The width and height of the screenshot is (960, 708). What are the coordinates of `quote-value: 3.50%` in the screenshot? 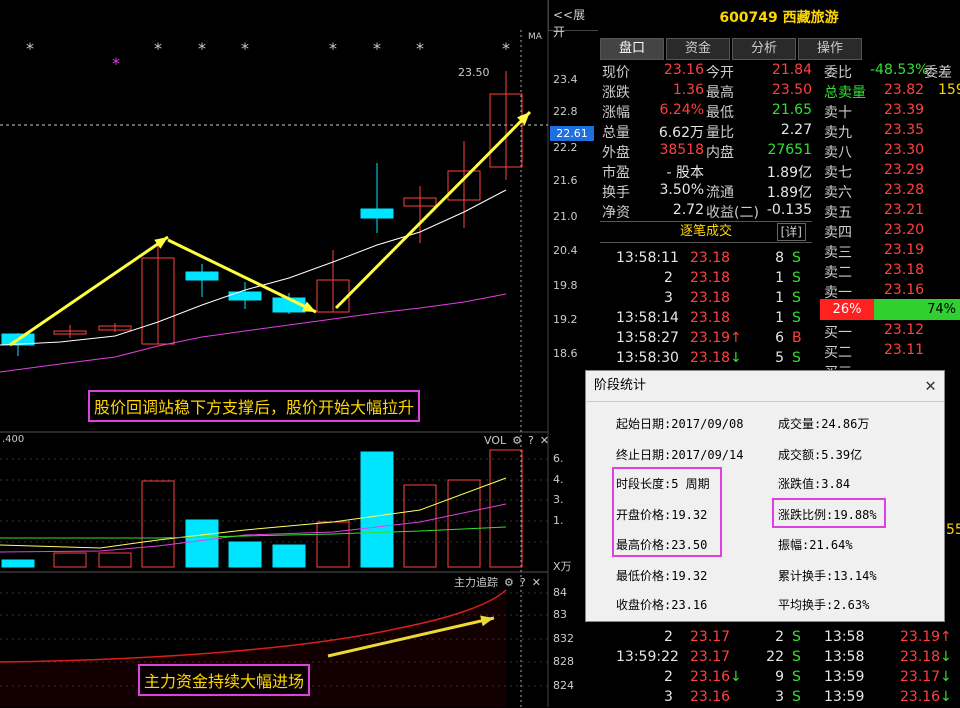 It's located at (681, 190).